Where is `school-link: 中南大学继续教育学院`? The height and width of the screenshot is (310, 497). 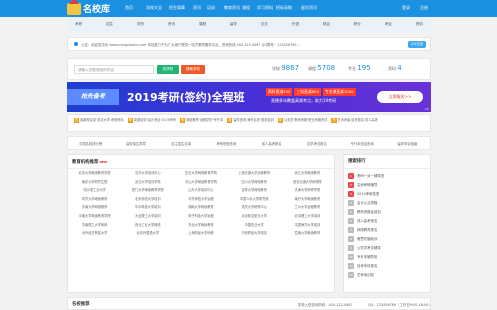 school-link: 中南大学继续教育学院 is located at coordinates (94, 216).